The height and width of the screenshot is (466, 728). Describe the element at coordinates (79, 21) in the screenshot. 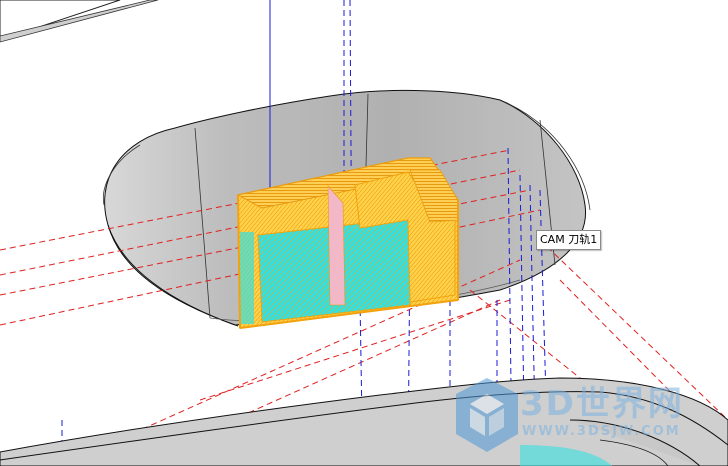

I see `part-face-top` at that location.